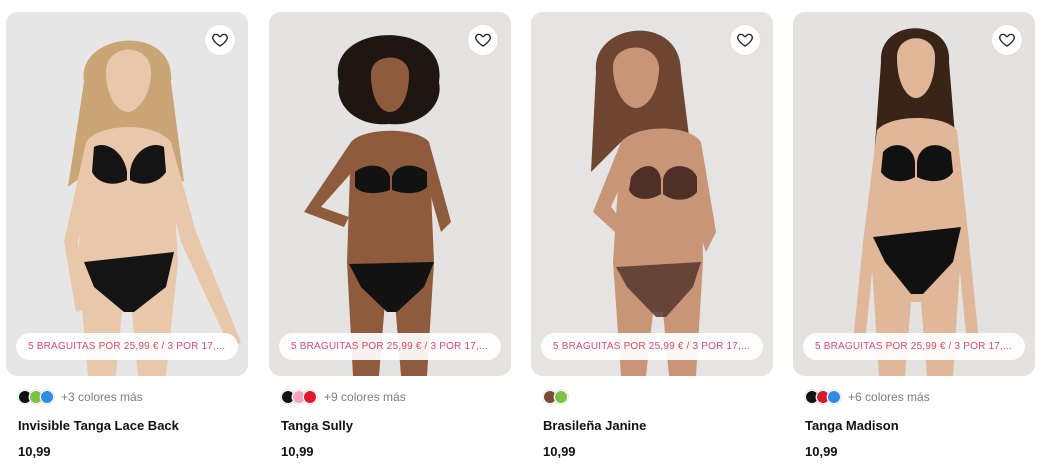 The height and width of the screenshot is (473, 1061). What do you see at coordinates (317, 425) in the screenshot?
I see `product-name: Tanga Sully` at bounding box center [317, 425].